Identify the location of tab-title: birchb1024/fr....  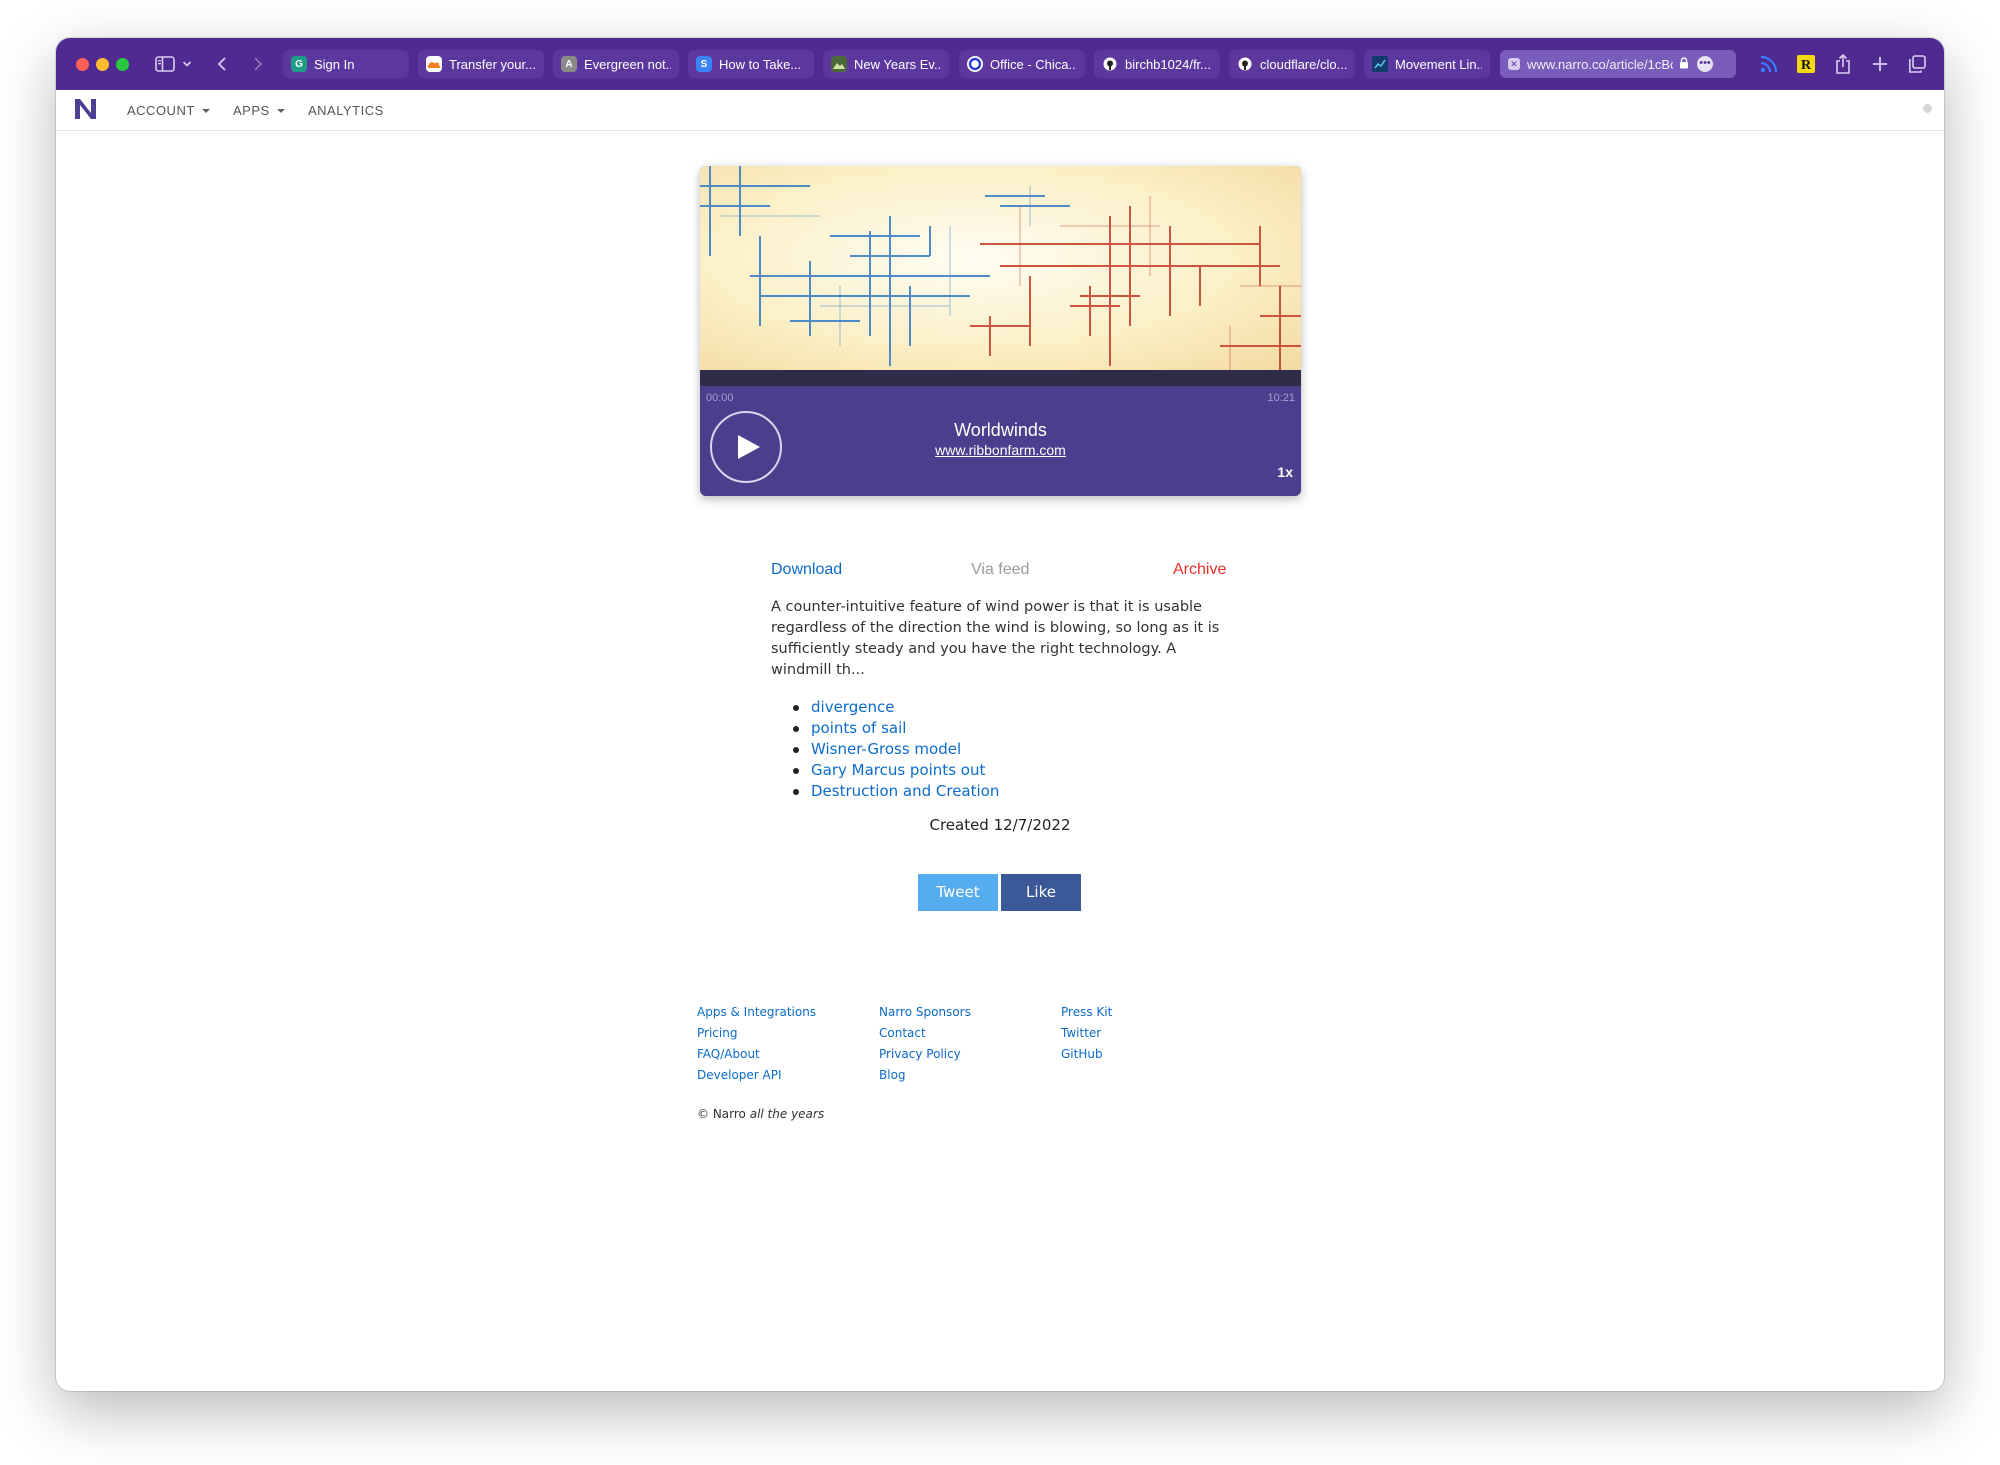
(1168, 64).